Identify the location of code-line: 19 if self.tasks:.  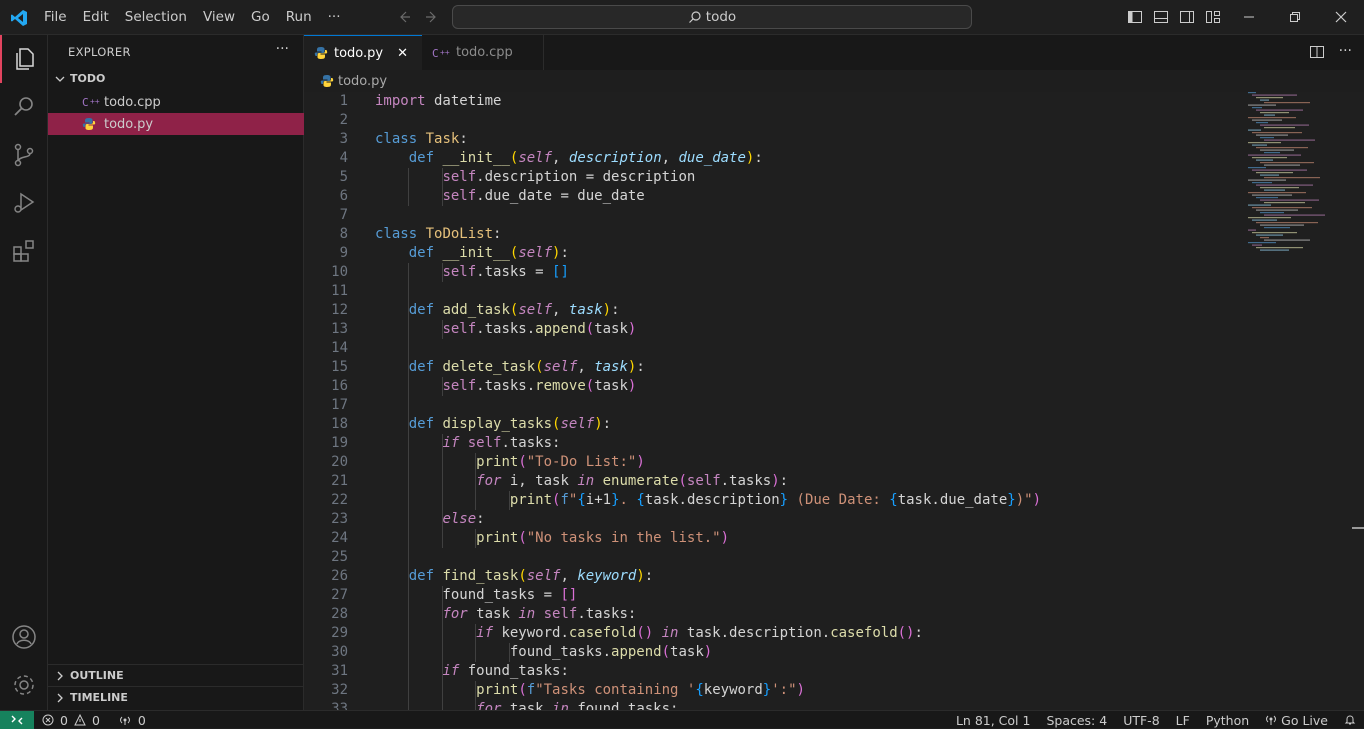
(432, 443).